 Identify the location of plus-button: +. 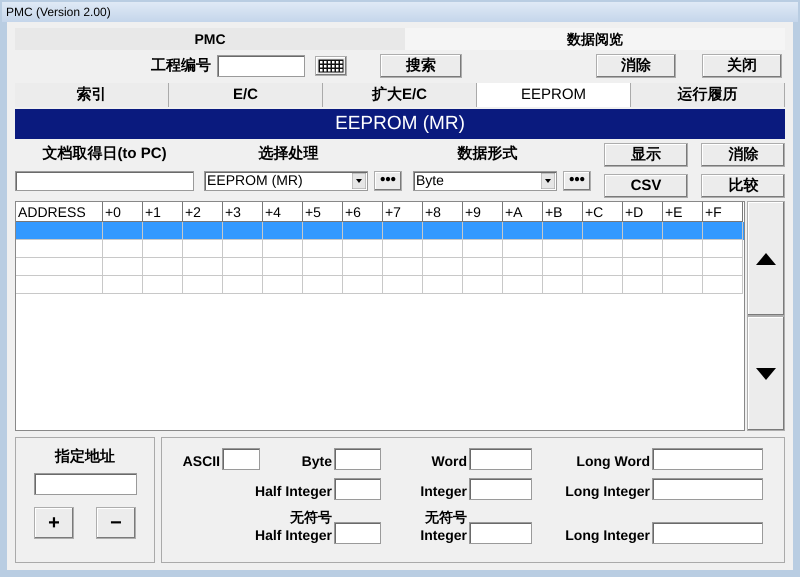
(54, 522).